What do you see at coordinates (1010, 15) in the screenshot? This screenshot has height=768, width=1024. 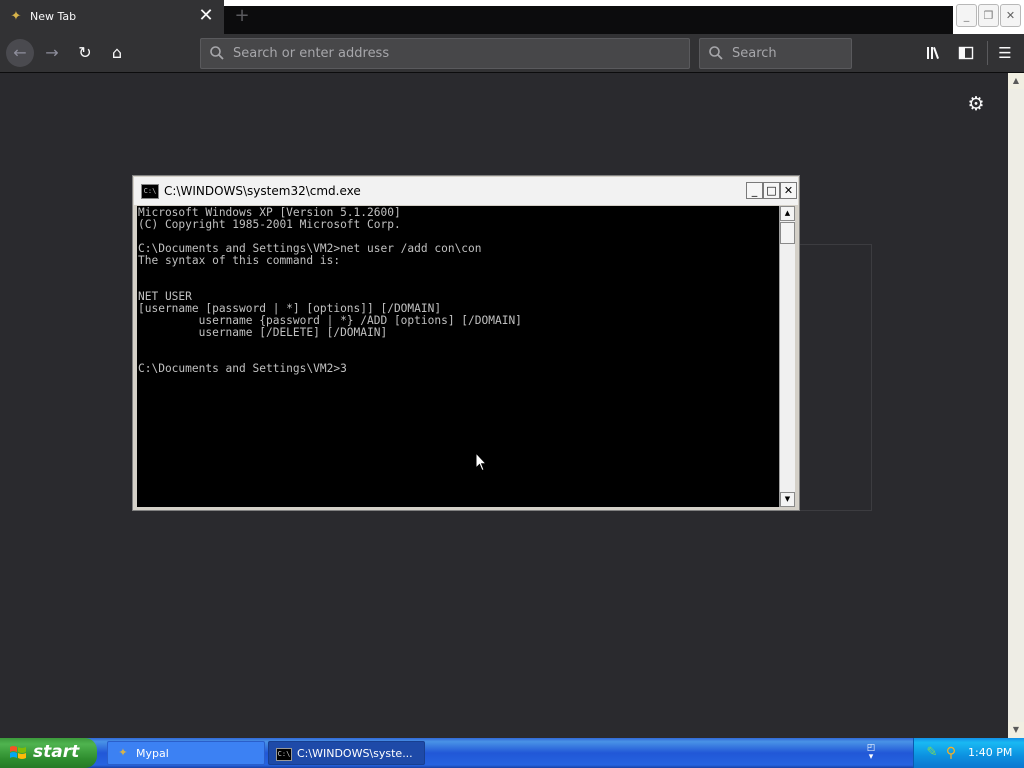 I see `close-window-button: ✕` at bounding box center [1010, 15].